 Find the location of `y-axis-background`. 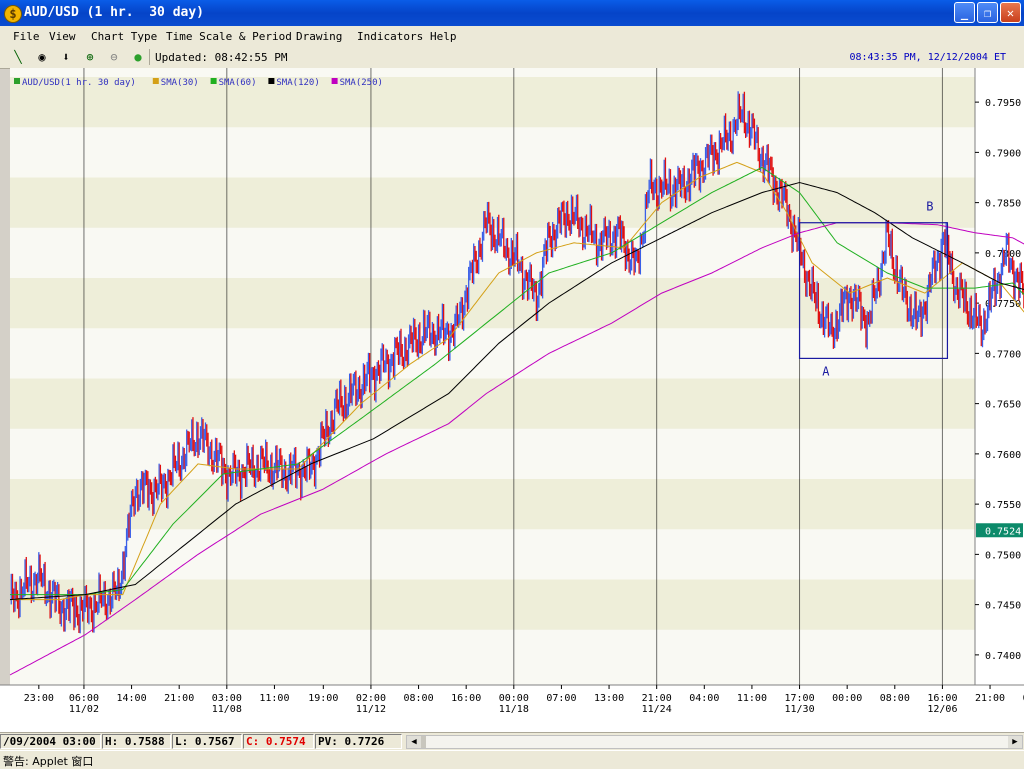

y-axis-background is located at coordinates (999, 376).